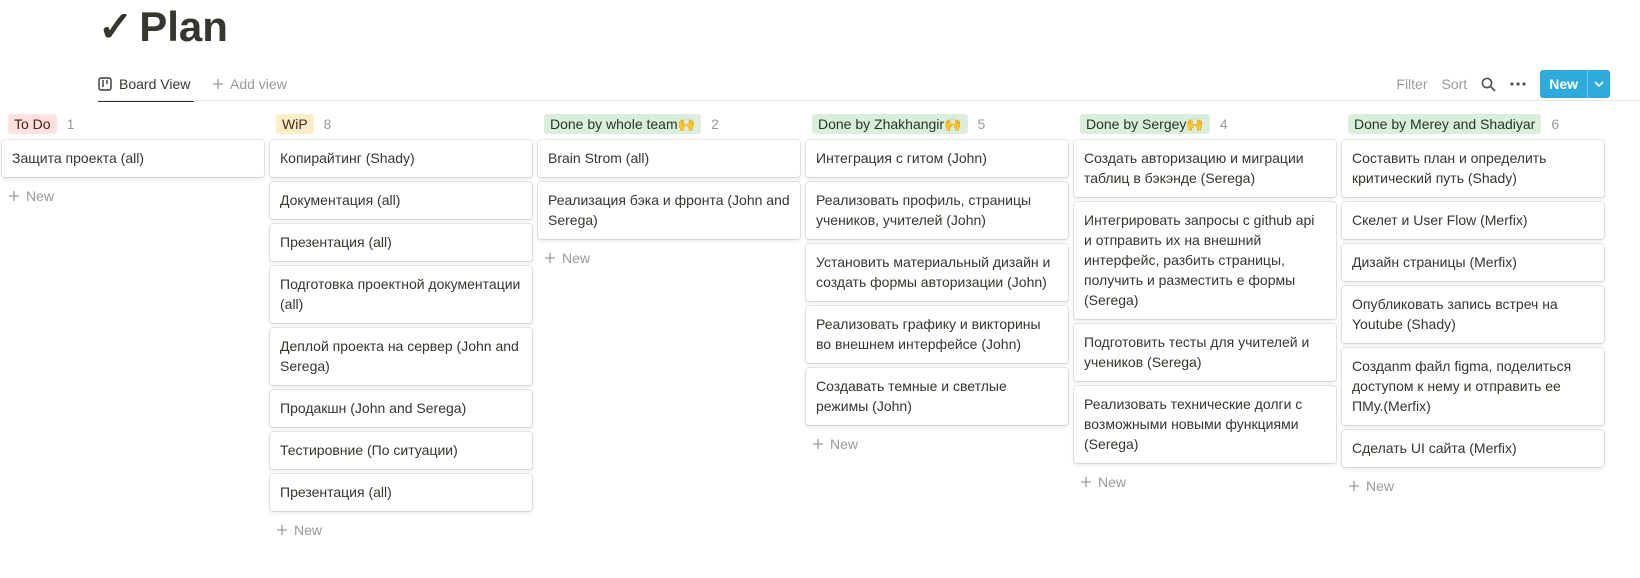 The height and width of the screenshot is (578, 1640). I want to click on column-header: Done by Sergey🙌 4, so click(1208, 124).